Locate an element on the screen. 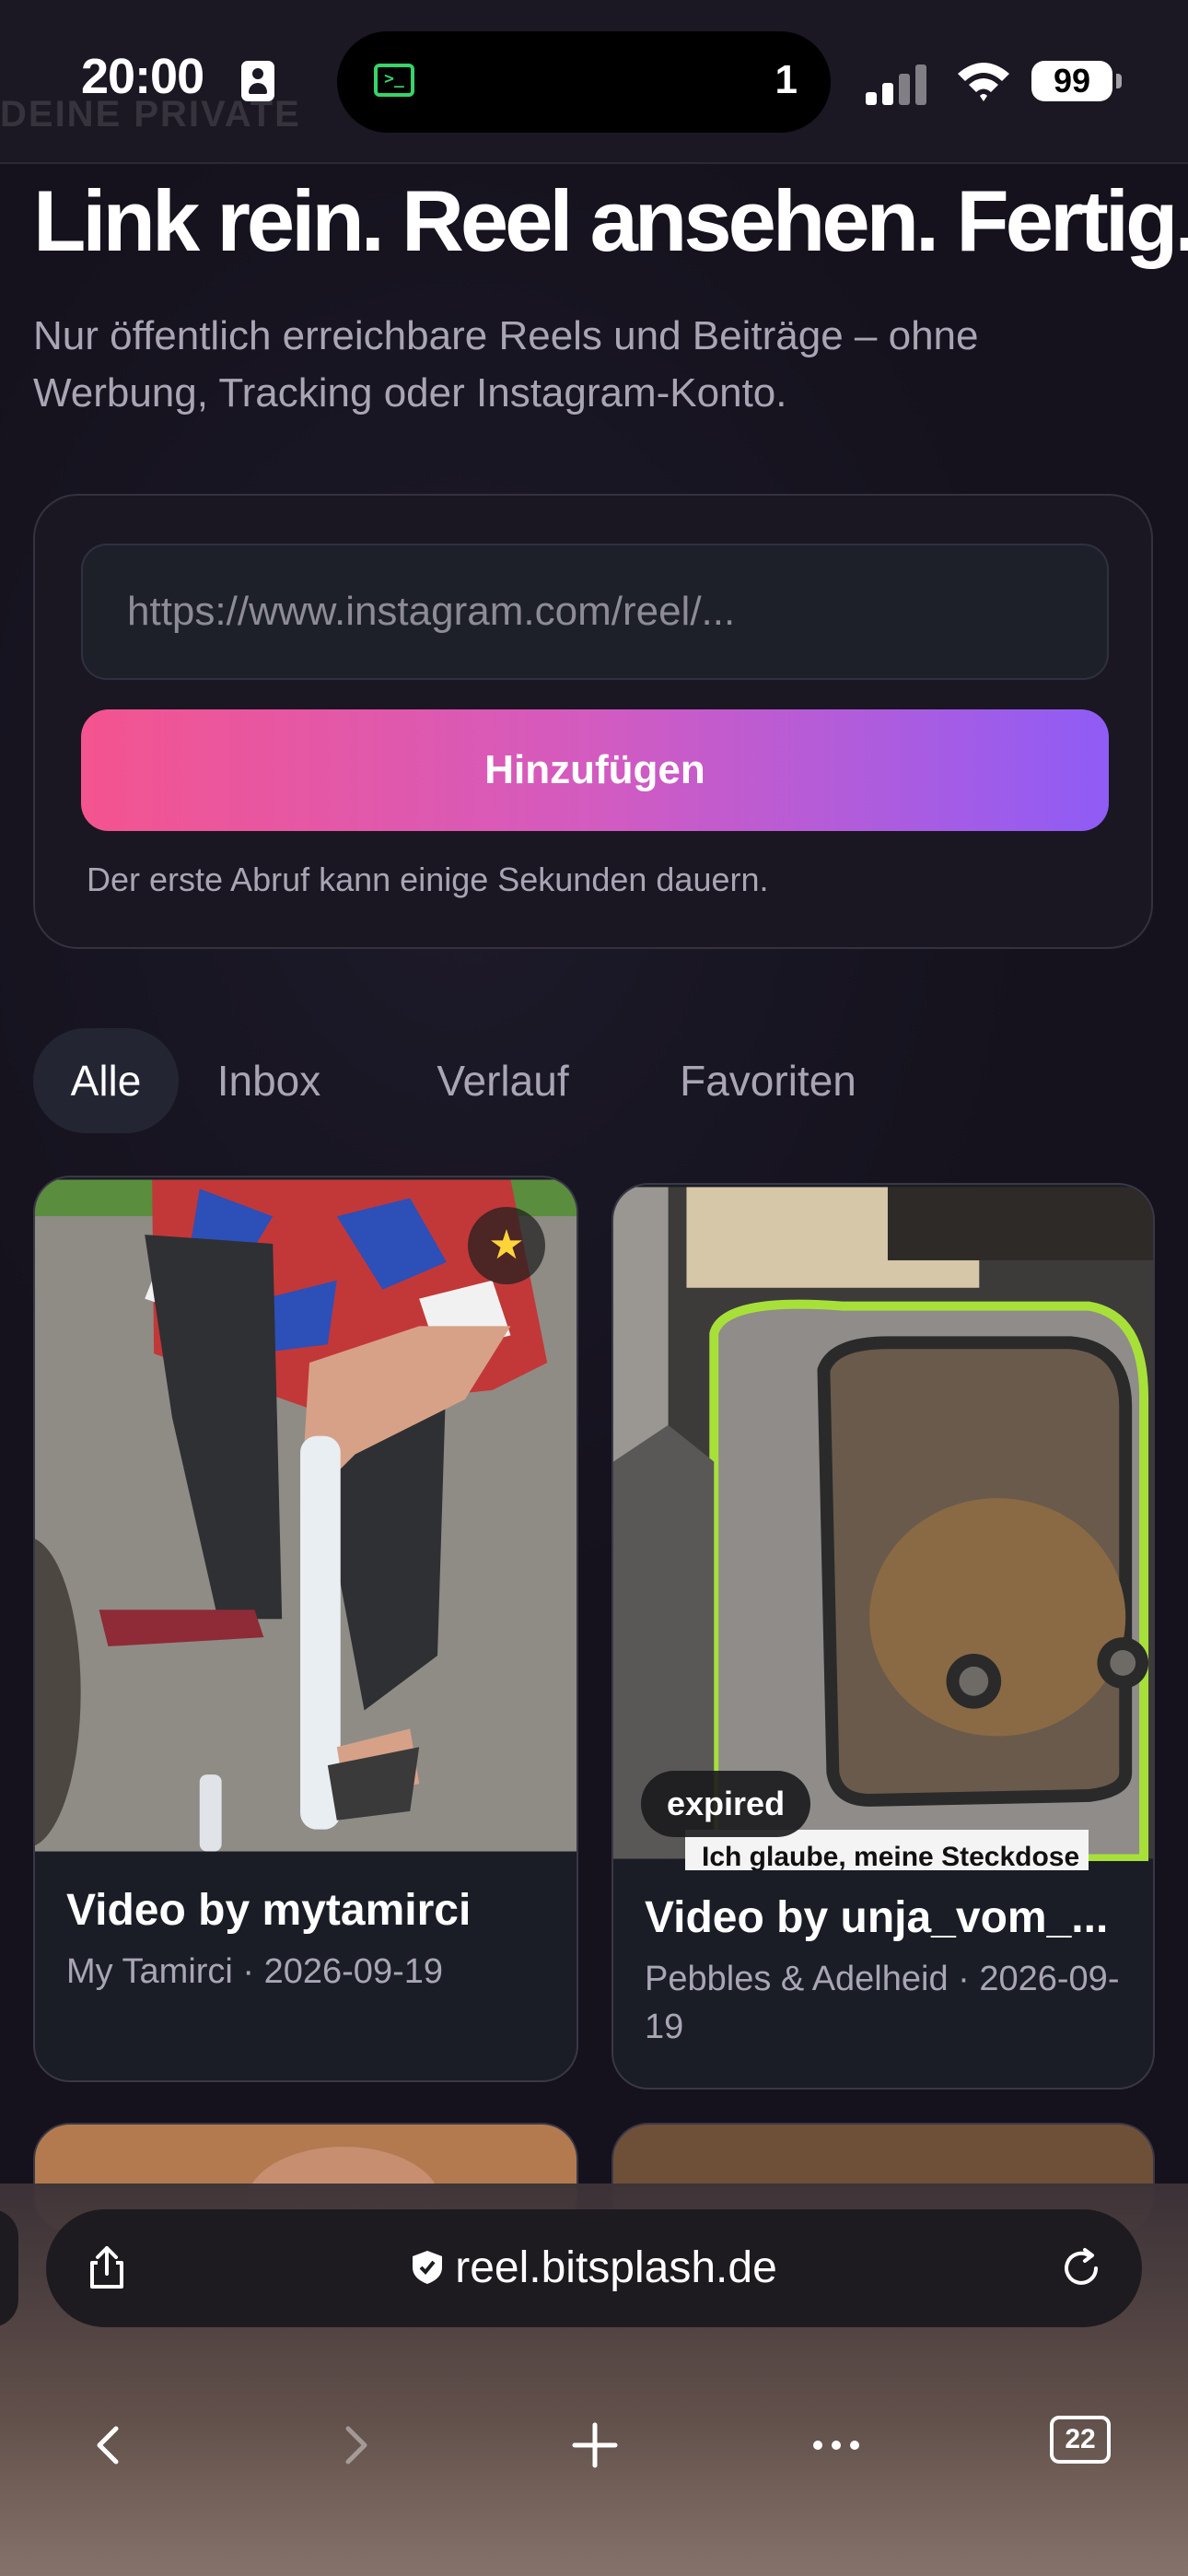  tab-favoriten: Favoriten is located at coordinates (768, 1080).